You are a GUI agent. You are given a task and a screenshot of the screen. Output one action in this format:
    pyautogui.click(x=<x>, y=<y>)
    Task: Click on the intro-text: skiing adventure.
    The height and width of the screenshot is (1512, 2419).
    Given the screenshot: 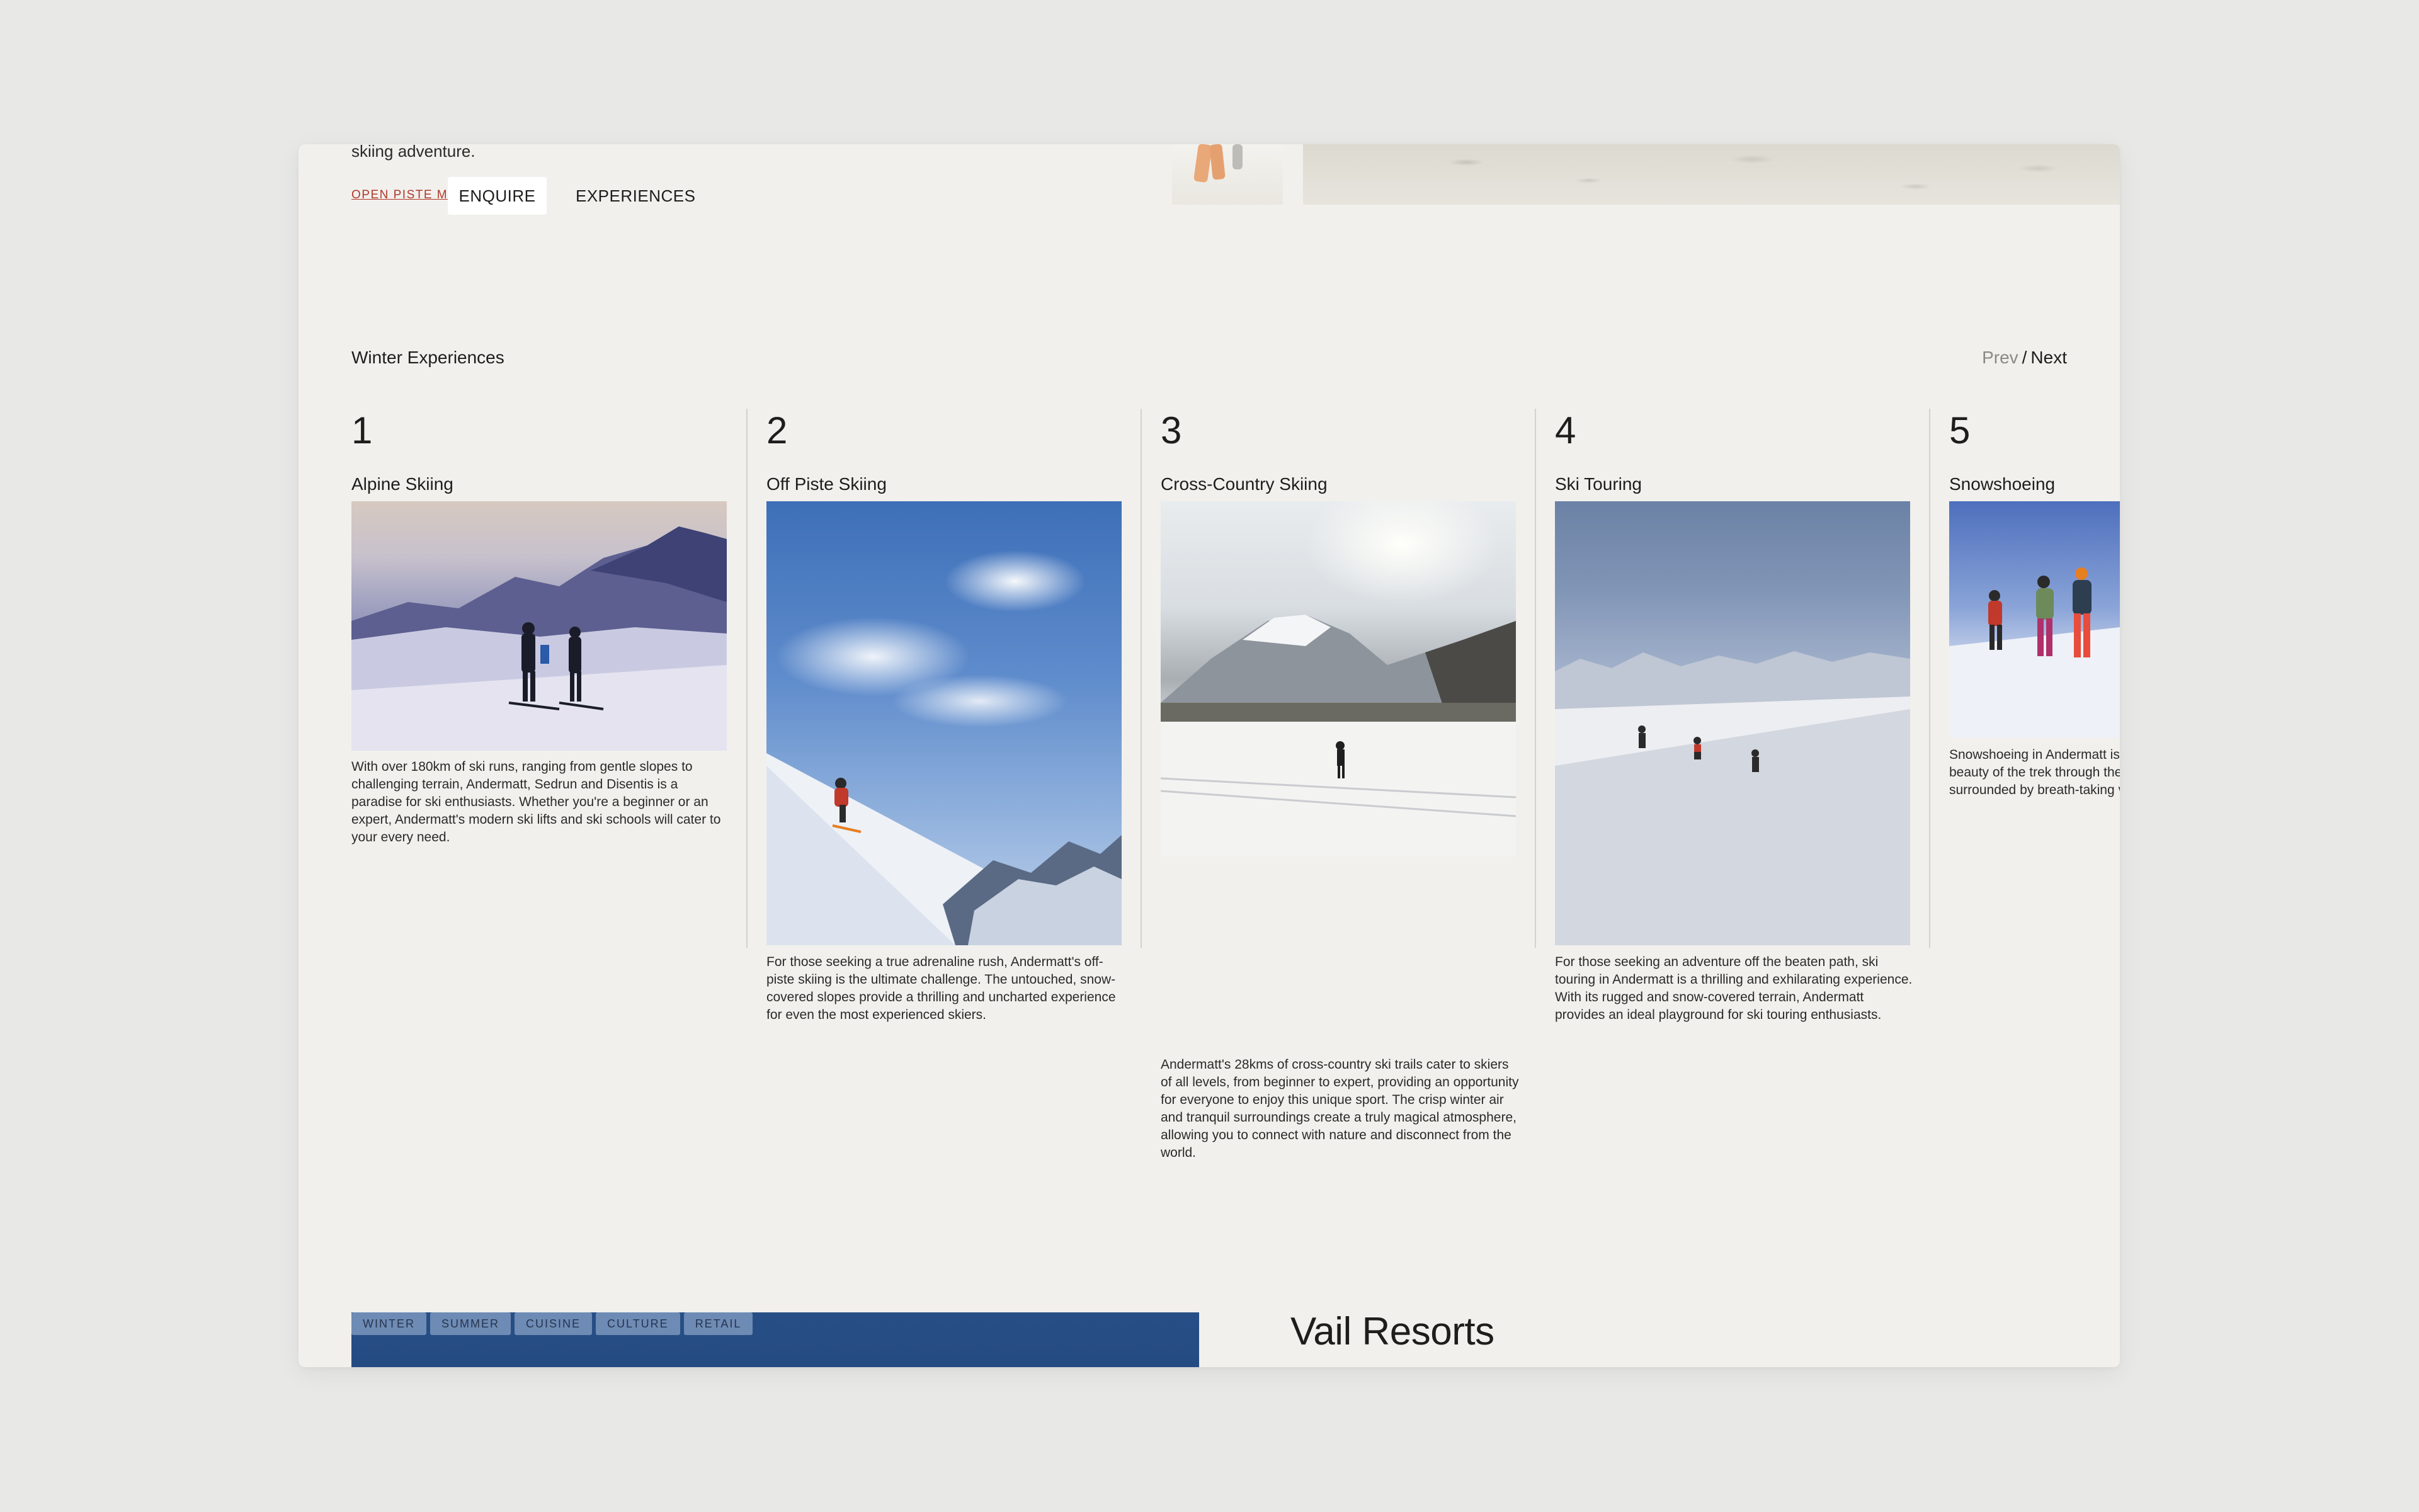 What is the action you would take?
    pyautogui.click(x=413, y=152)
    